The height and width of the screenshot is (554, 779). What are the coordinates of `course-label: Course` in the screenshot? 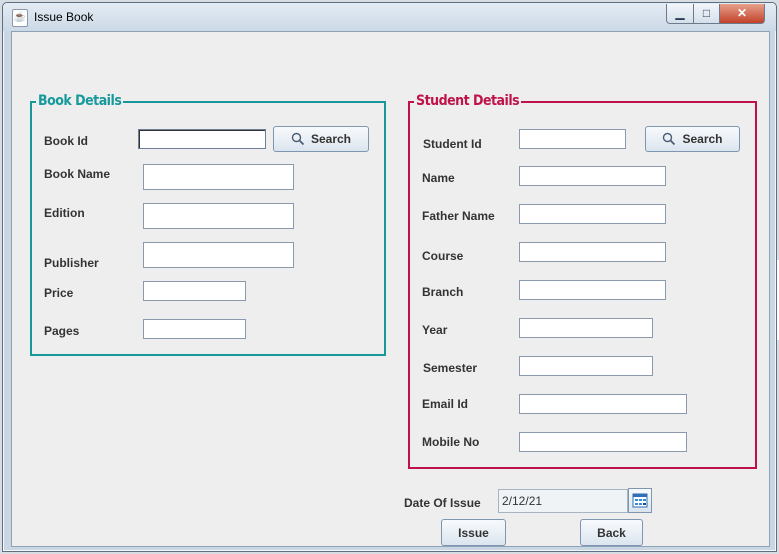 It's located at (443, 256).